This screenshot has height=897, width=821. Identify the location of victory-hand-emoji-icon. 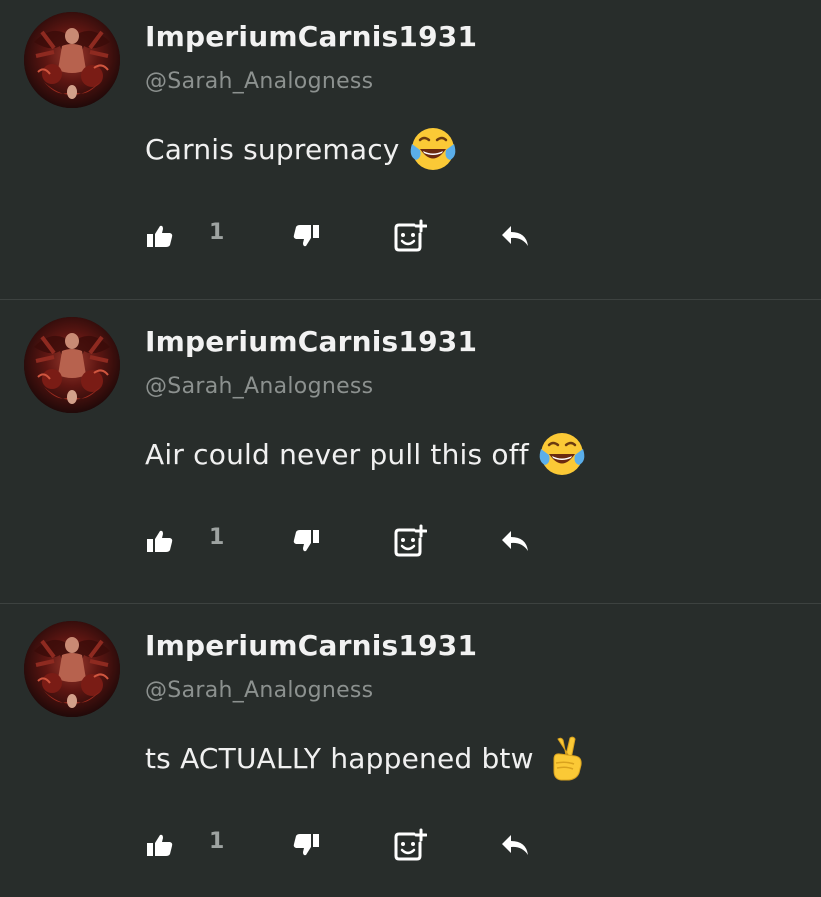
(567, 758).